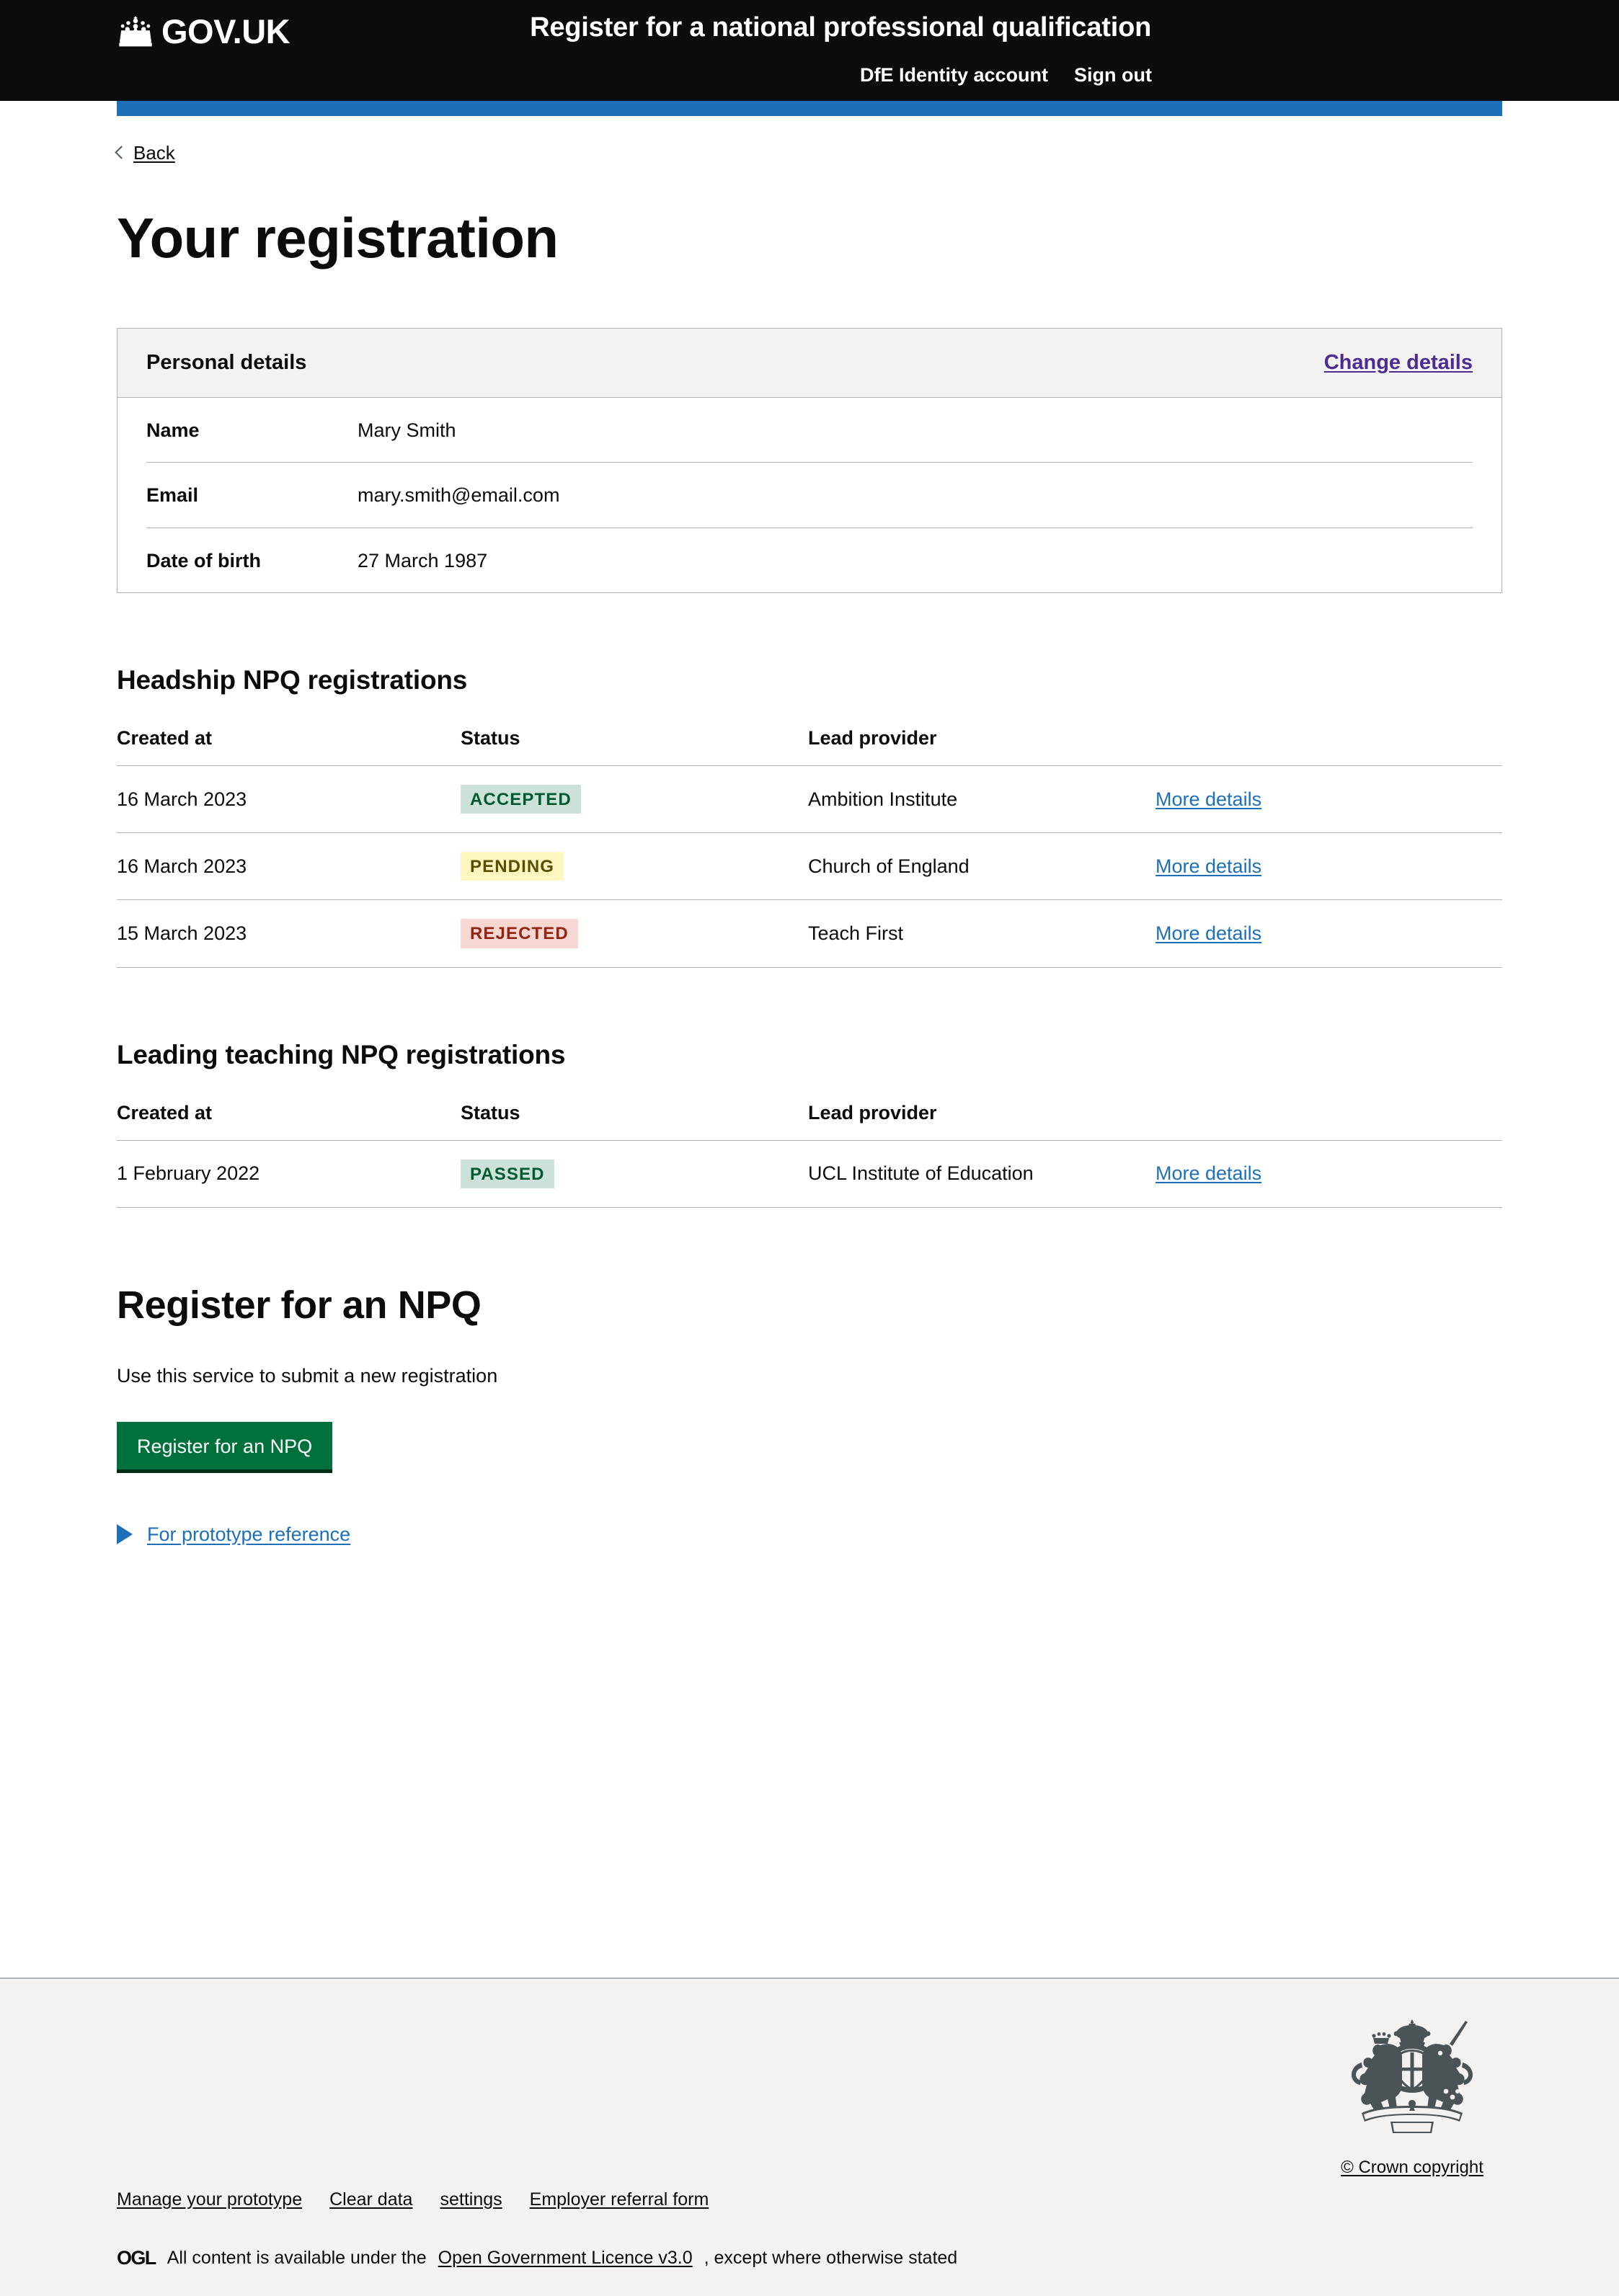 The width and height of the screenshot is (1619, 2296). What do you see at coordinates (289, 933) in the screenshot?
I see `cell-created-at: 15 March 2023` at bounding box center [289, 933].